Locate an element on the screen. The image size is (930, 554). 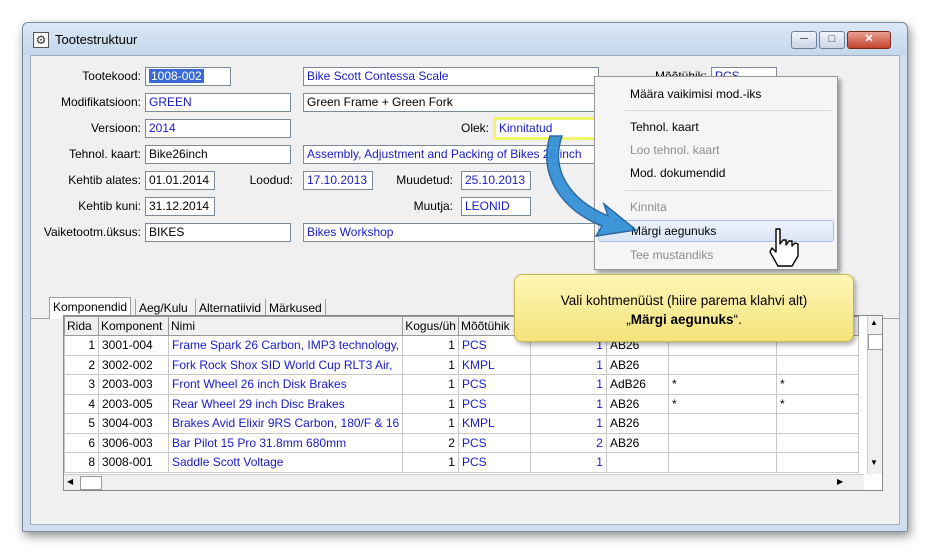
table-cell: 3006-003 is located at coordinates (133, 442).